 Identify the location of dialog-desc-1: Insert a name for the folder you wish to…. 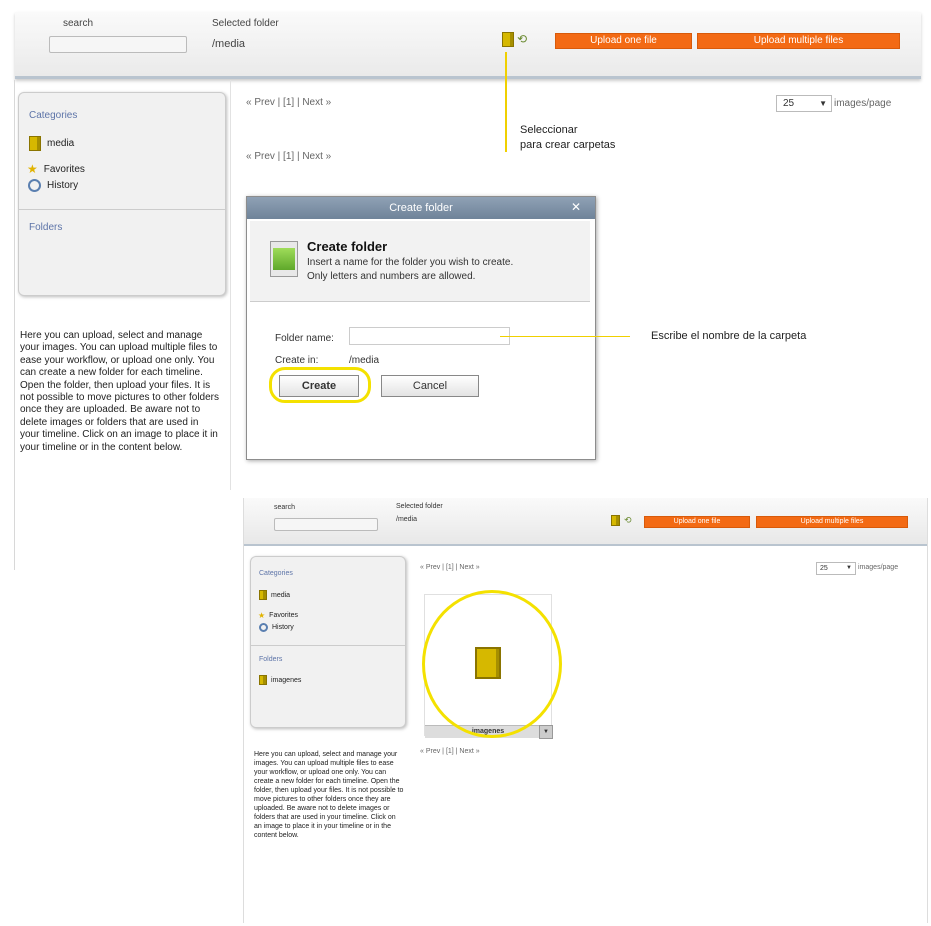
(410, 262).